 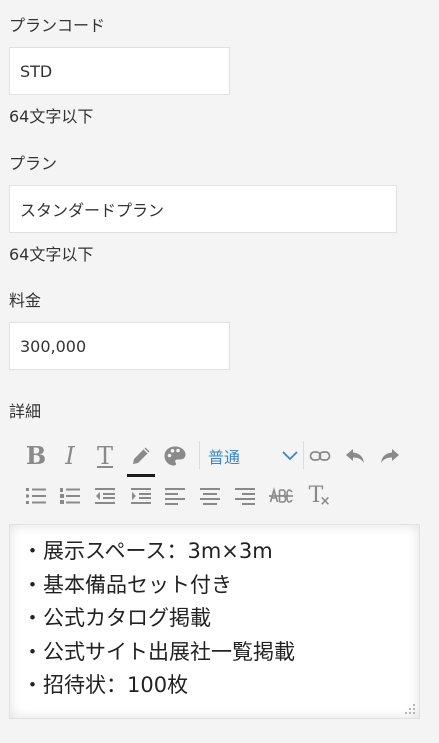 I want to click on undo-icon, so click(x=355, y=456).